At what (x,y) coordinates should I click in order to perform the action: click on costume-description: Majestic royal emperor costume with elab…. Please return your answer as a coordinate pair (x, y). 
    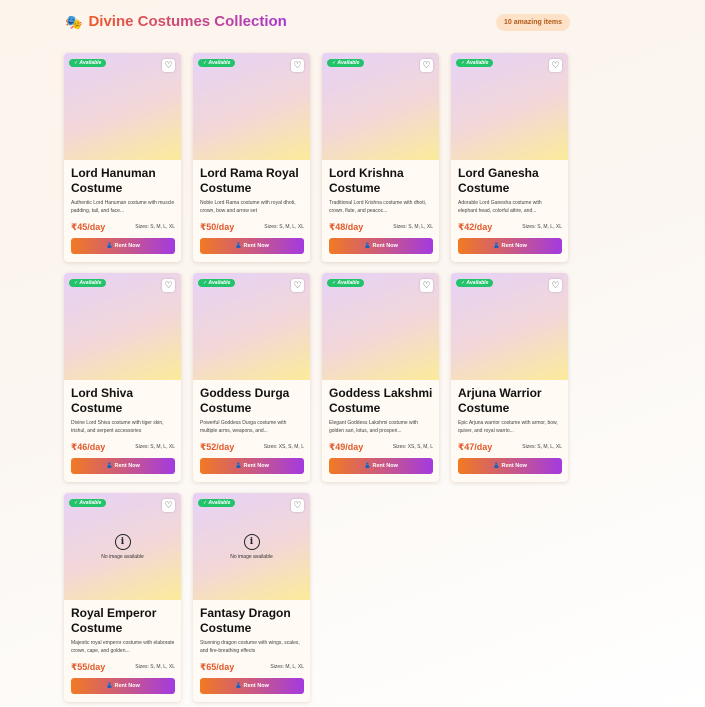
    Looking at the image, I should click on (123, 647).